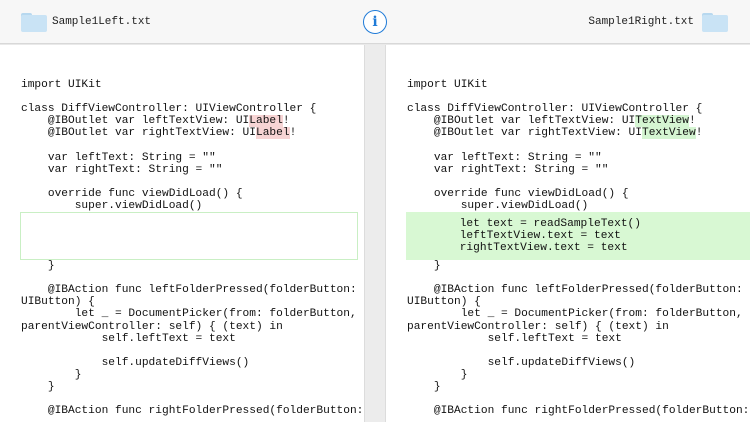 The width and height of the screenshot is (750, 422). Describe the element at coordinates (641, 22) in the screenshot. I see `right-file-name: Sample1Right.txt` at that location.